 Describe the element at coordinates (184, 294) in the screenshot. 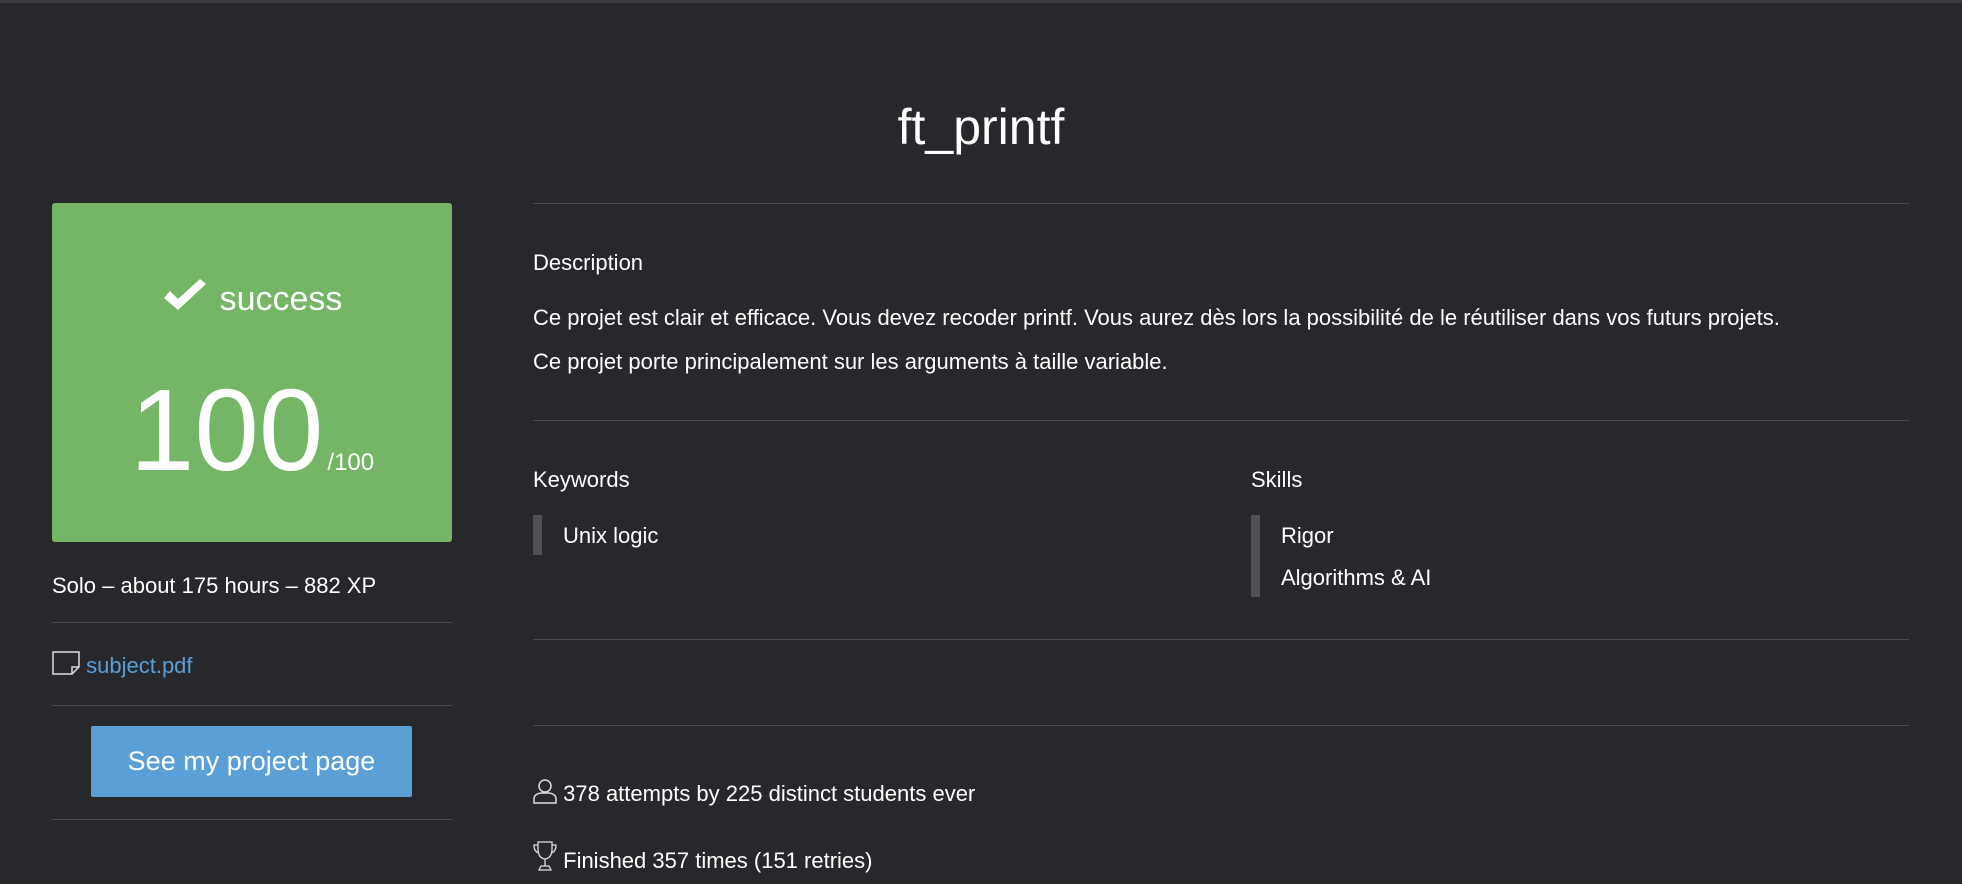

I see `checkmark-icon` at that location.